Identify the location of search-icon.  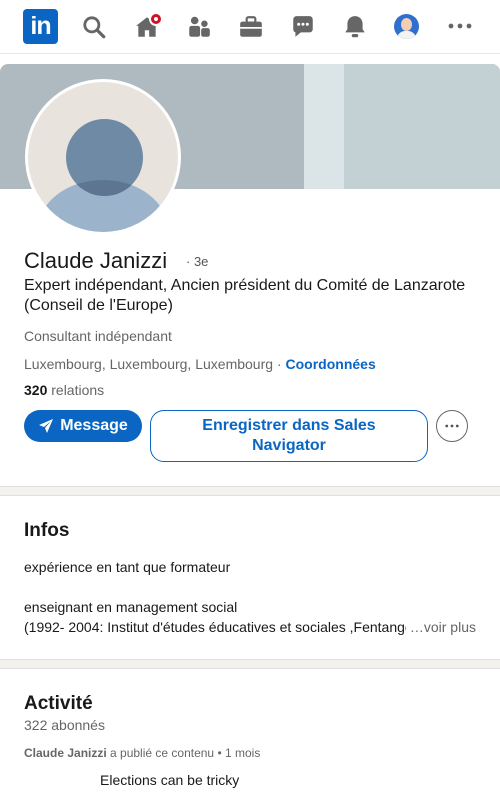
(94, 27).